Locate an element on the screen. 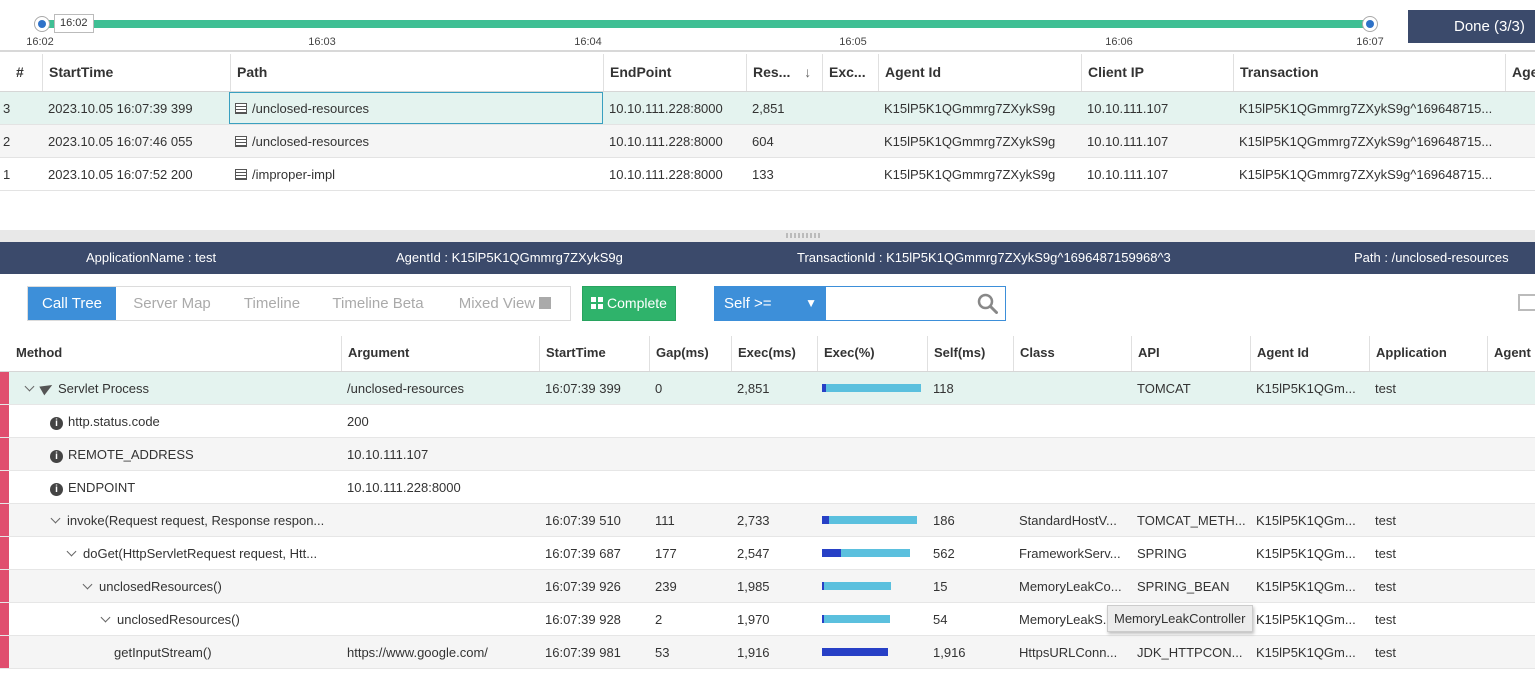  self-percent-bar is located at coordinates (824, 388).